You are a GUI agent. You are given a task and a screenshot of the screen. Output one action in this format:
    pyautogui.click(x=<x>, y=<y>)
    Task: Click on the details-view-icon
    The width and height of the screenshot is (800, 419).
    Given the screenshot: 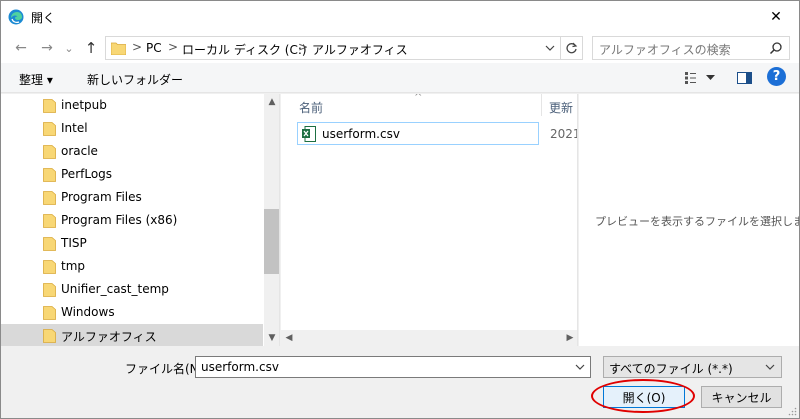 What is the action you would take?
    pyautogui.click(x=690, y=78)
    